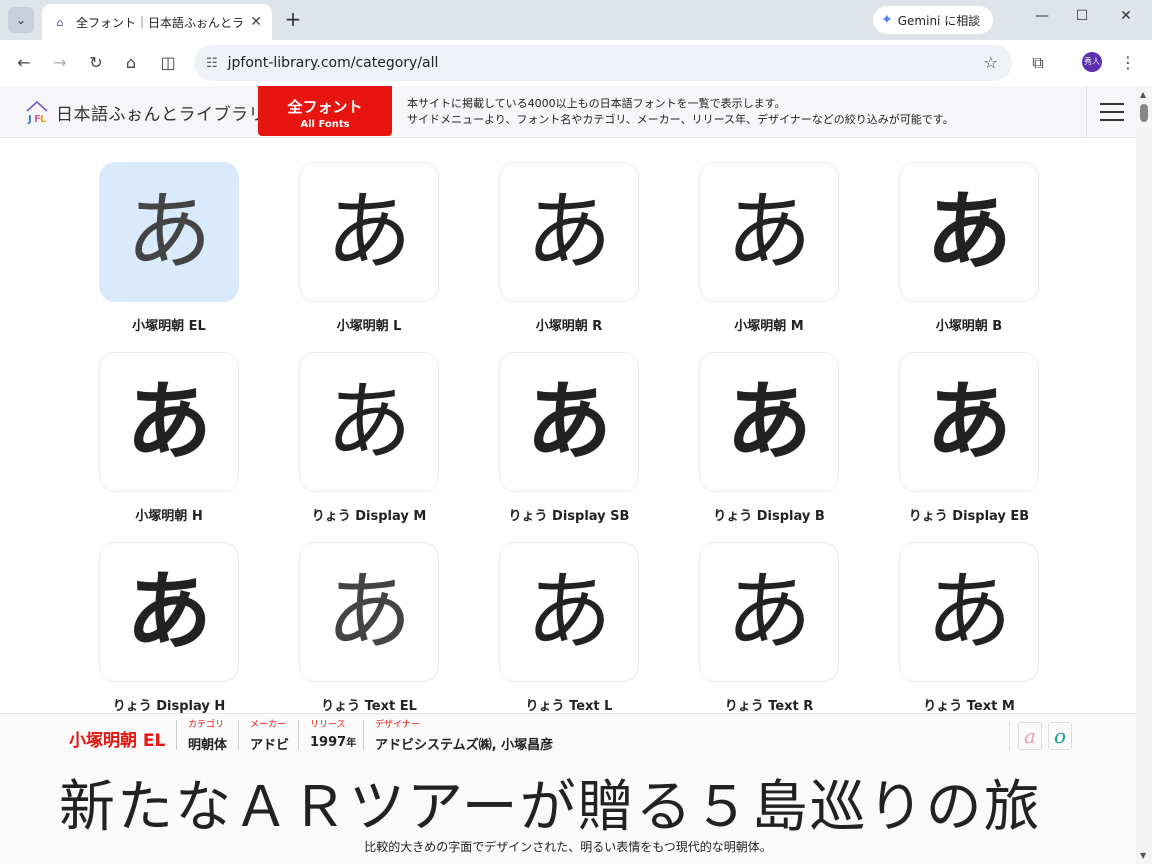  I want to click on scroll-thumb, so click(1144, 113).